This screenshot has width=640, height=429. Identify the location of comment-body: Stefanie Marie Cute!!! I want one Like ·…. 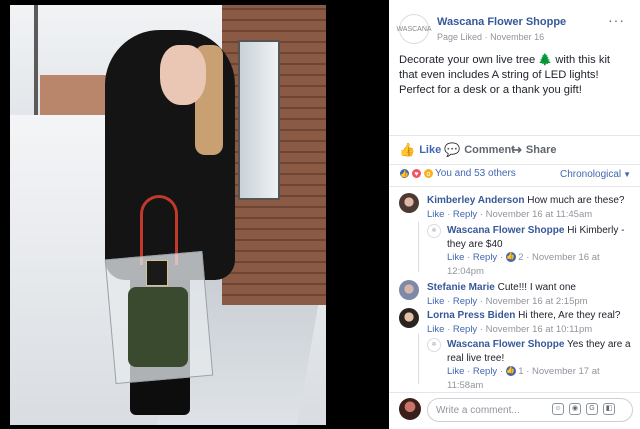
(531, 294).